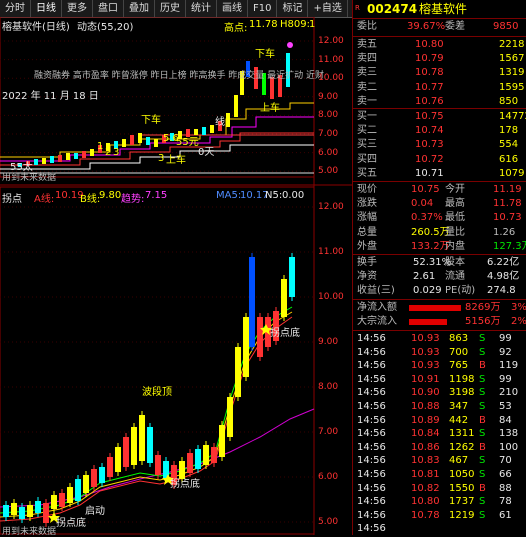 The image size is (526, 537). What do you see at coordinates (367, 44) in the screenshot?
I see `ask-label: 卖五` at bounding box center [367, 44].